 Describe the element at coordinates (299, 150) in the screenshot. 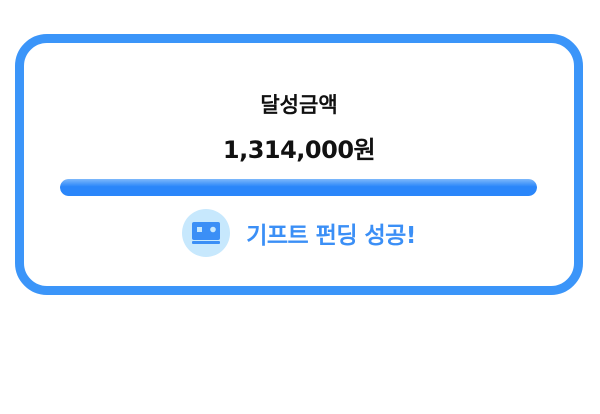

I see `achieved-amount-value: 1,314,000원` at that location.